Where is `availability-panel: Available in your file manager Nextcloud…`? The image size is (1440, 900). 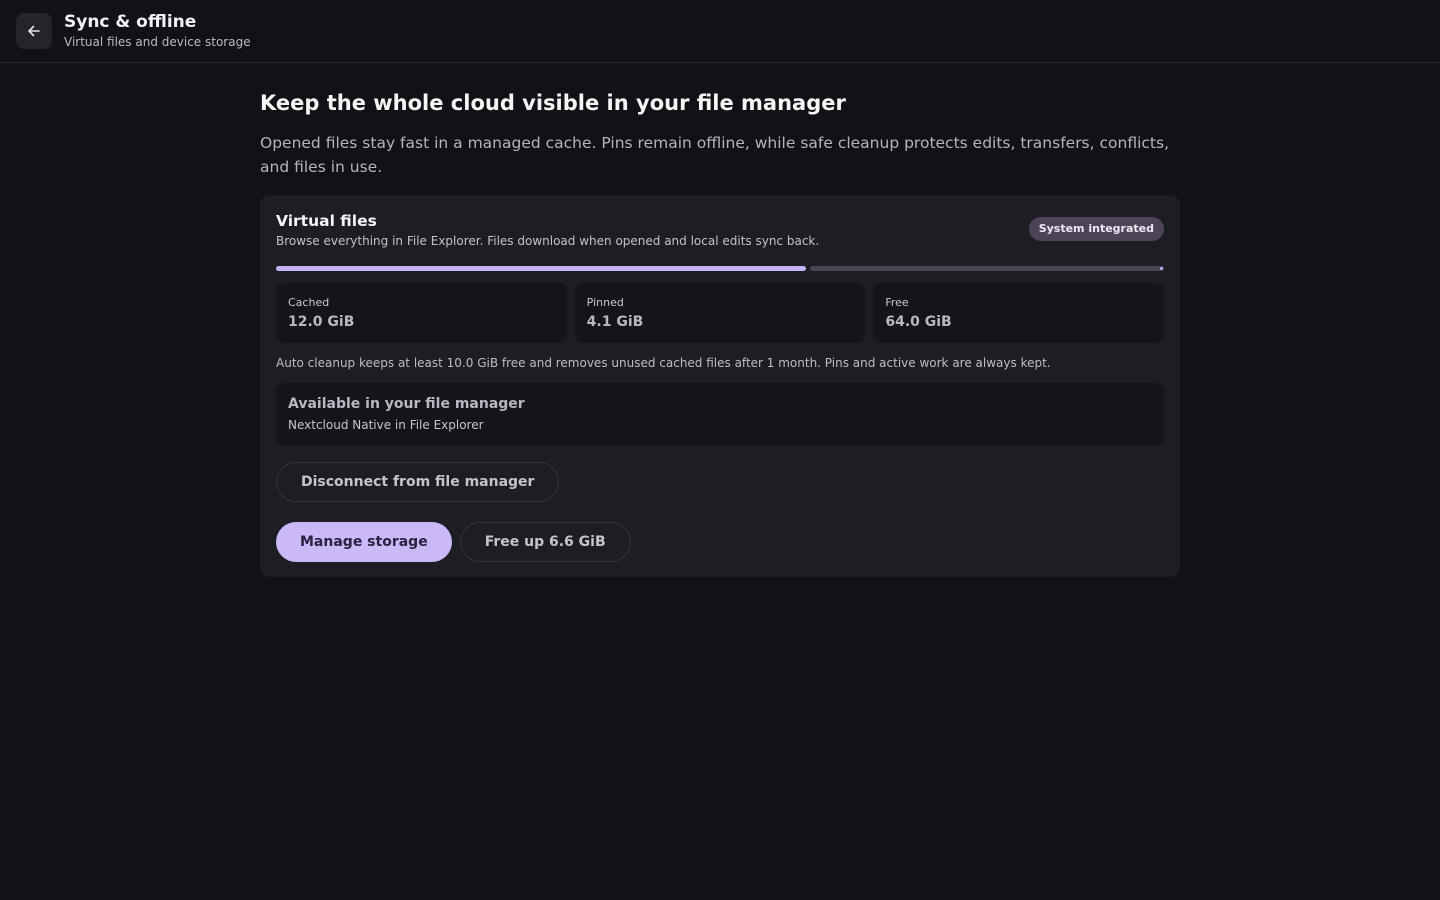
availability-panel: Available in your file manager Nextcloud… is located at coordinates (720, 414).